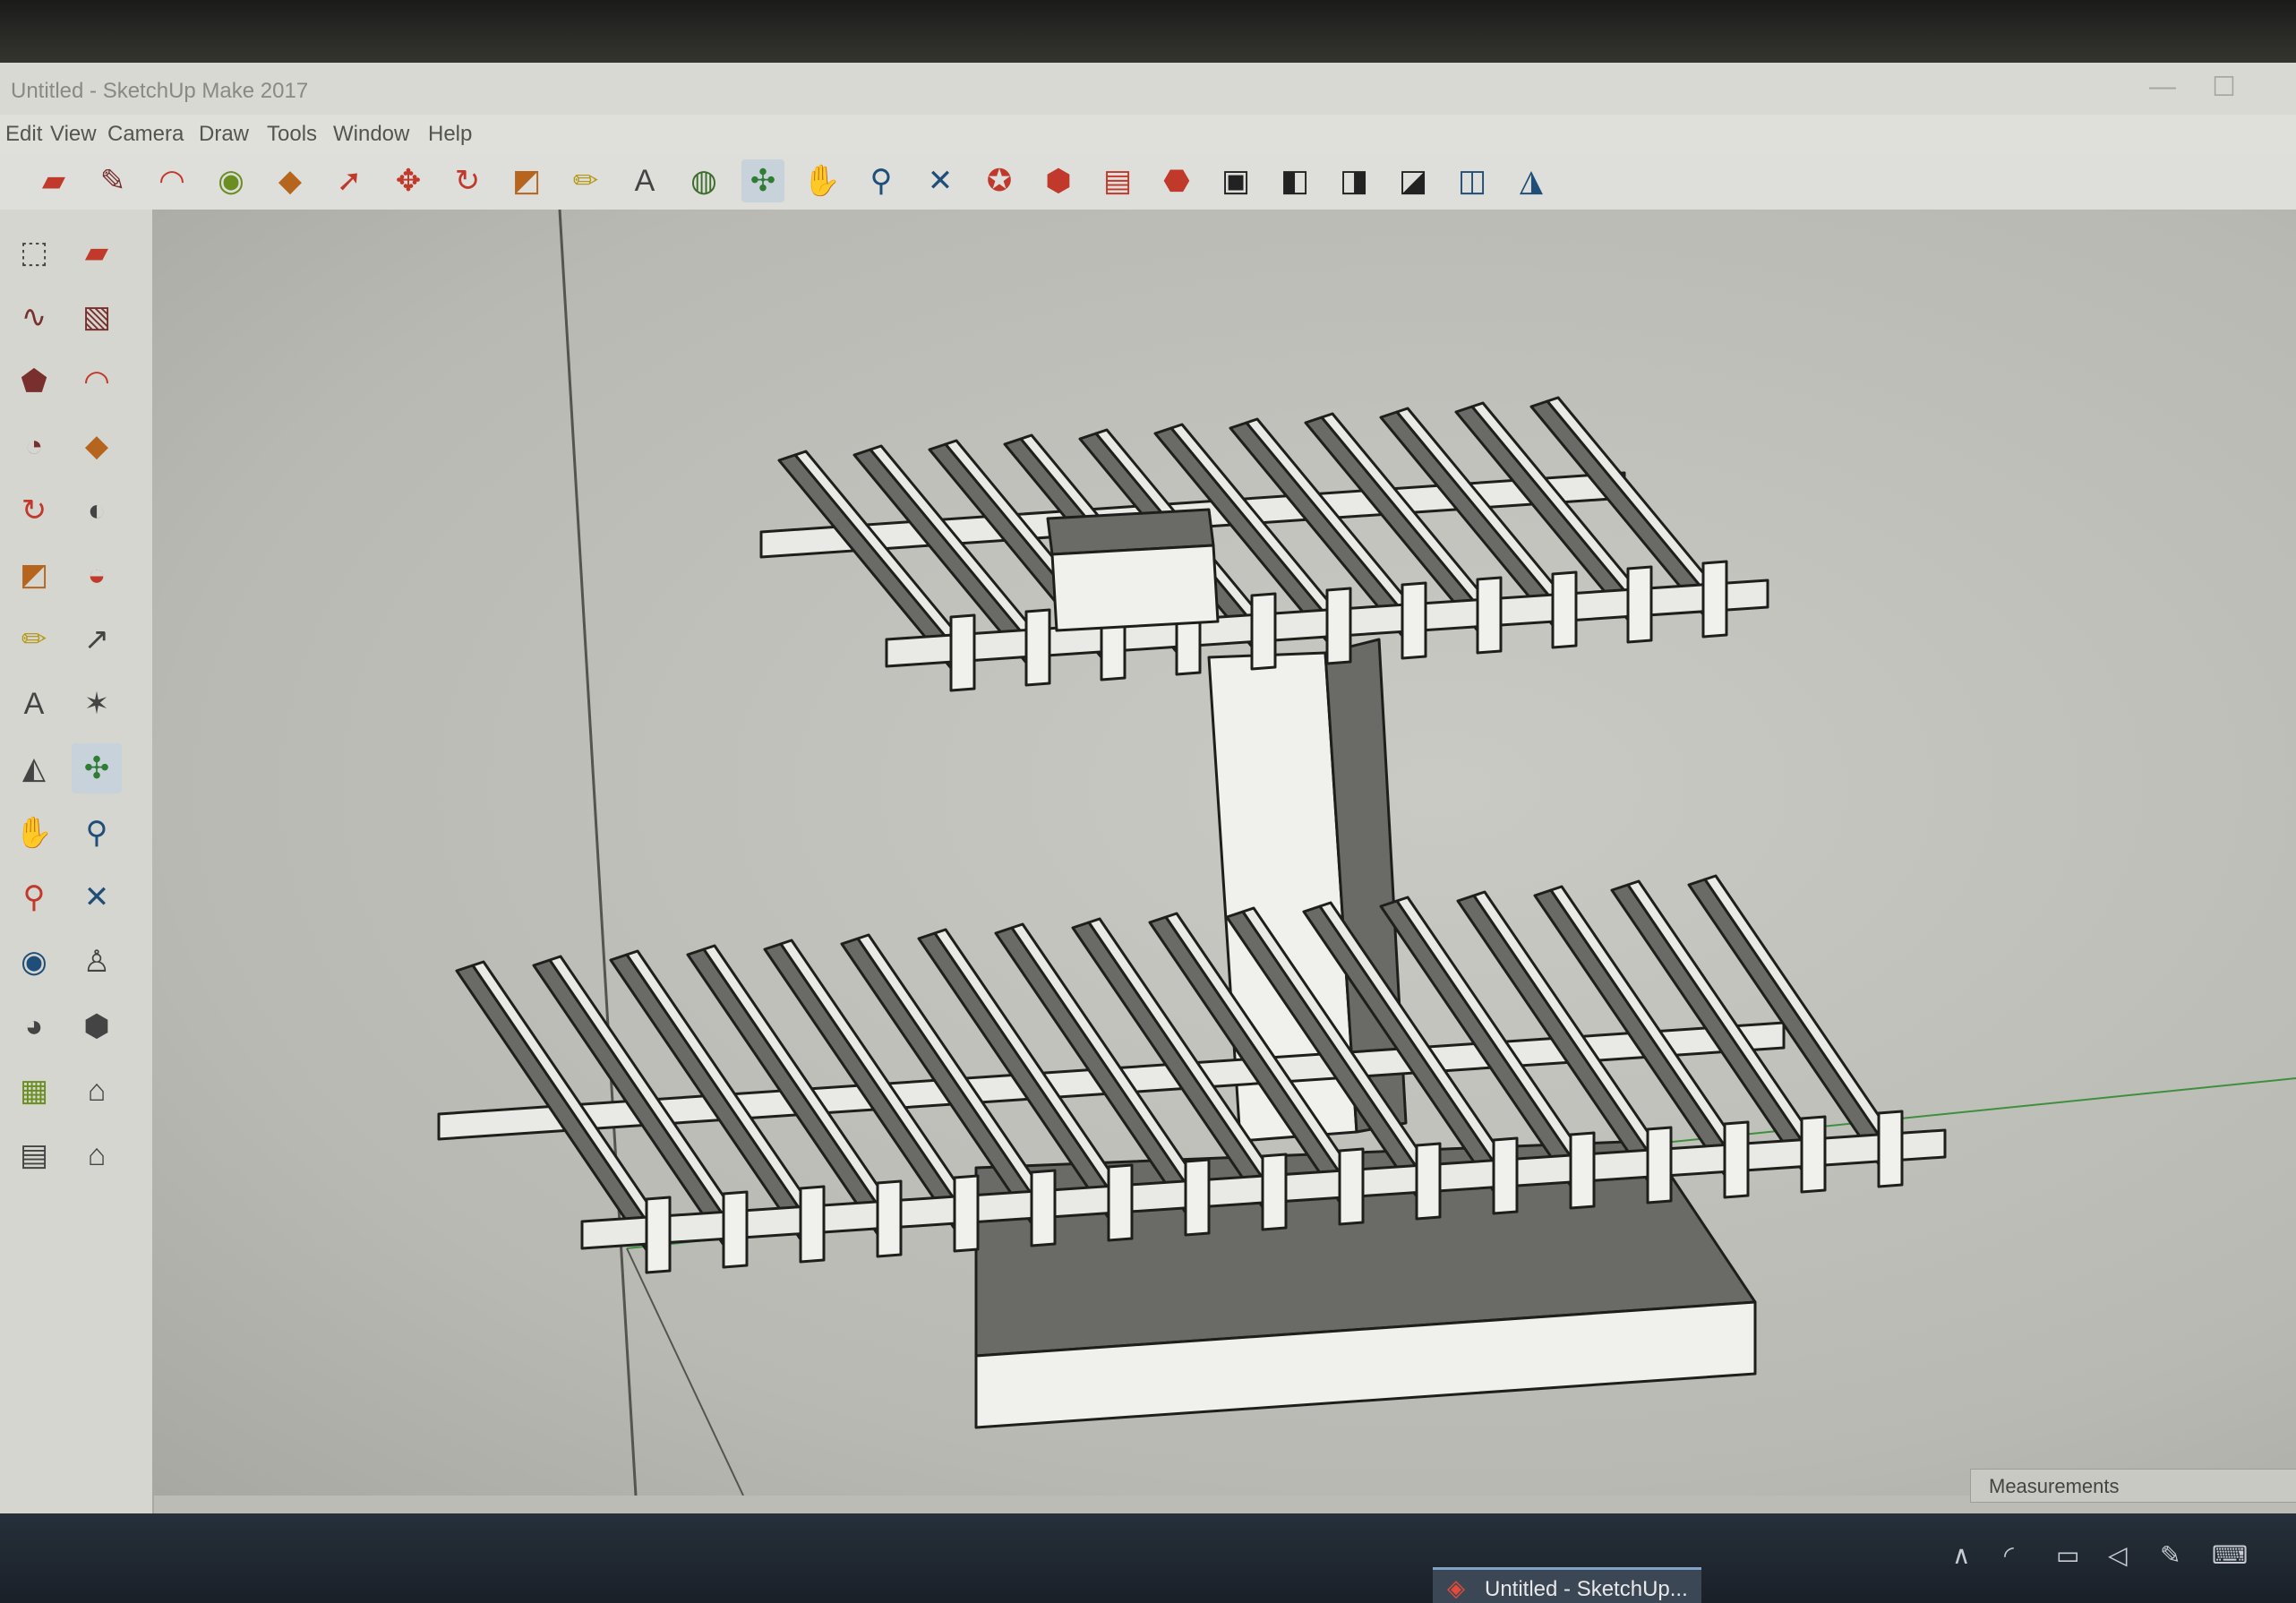 This screenshot has width=2296, height=1603. Describe the element at coordinates (34, 1091) in the screenshot. I see `sandbox-icon: ▦` at that location.